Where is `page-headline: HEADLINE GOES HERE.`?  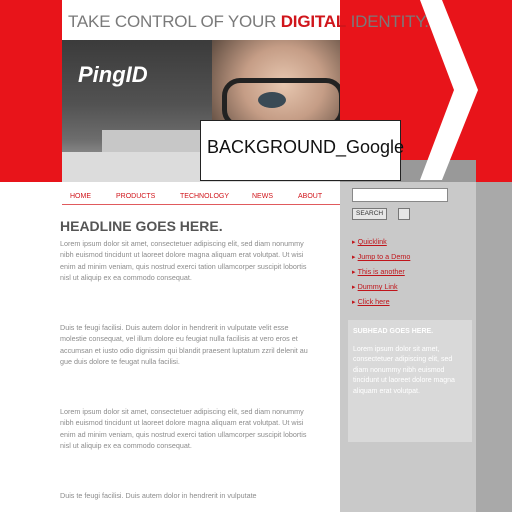
page-headline: HEADLINE GOES HERE. is located at coordinates (141, 226).